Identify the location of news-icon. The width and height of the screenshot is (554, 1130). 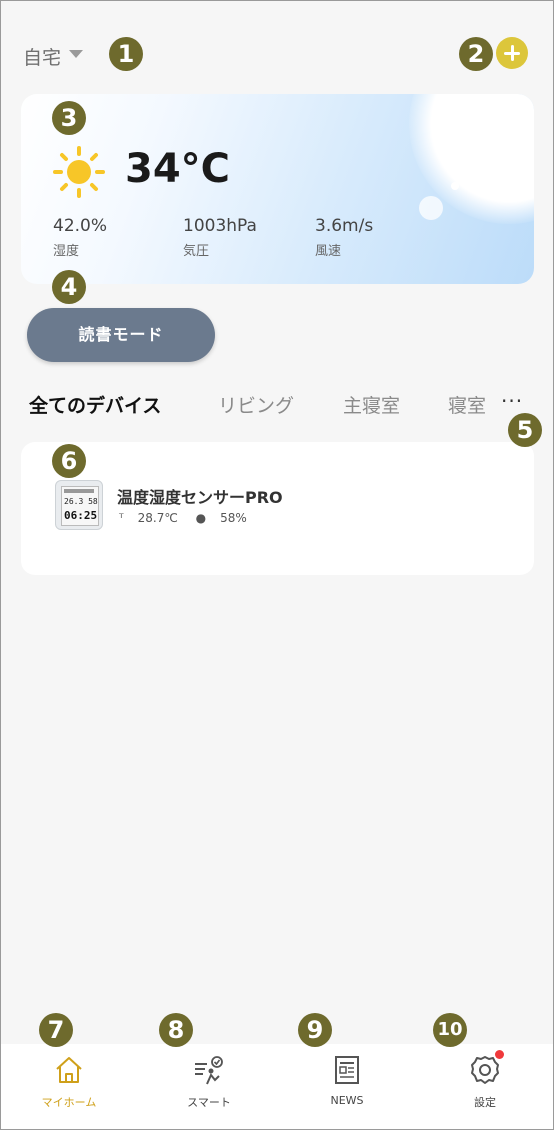
(347, 1070).